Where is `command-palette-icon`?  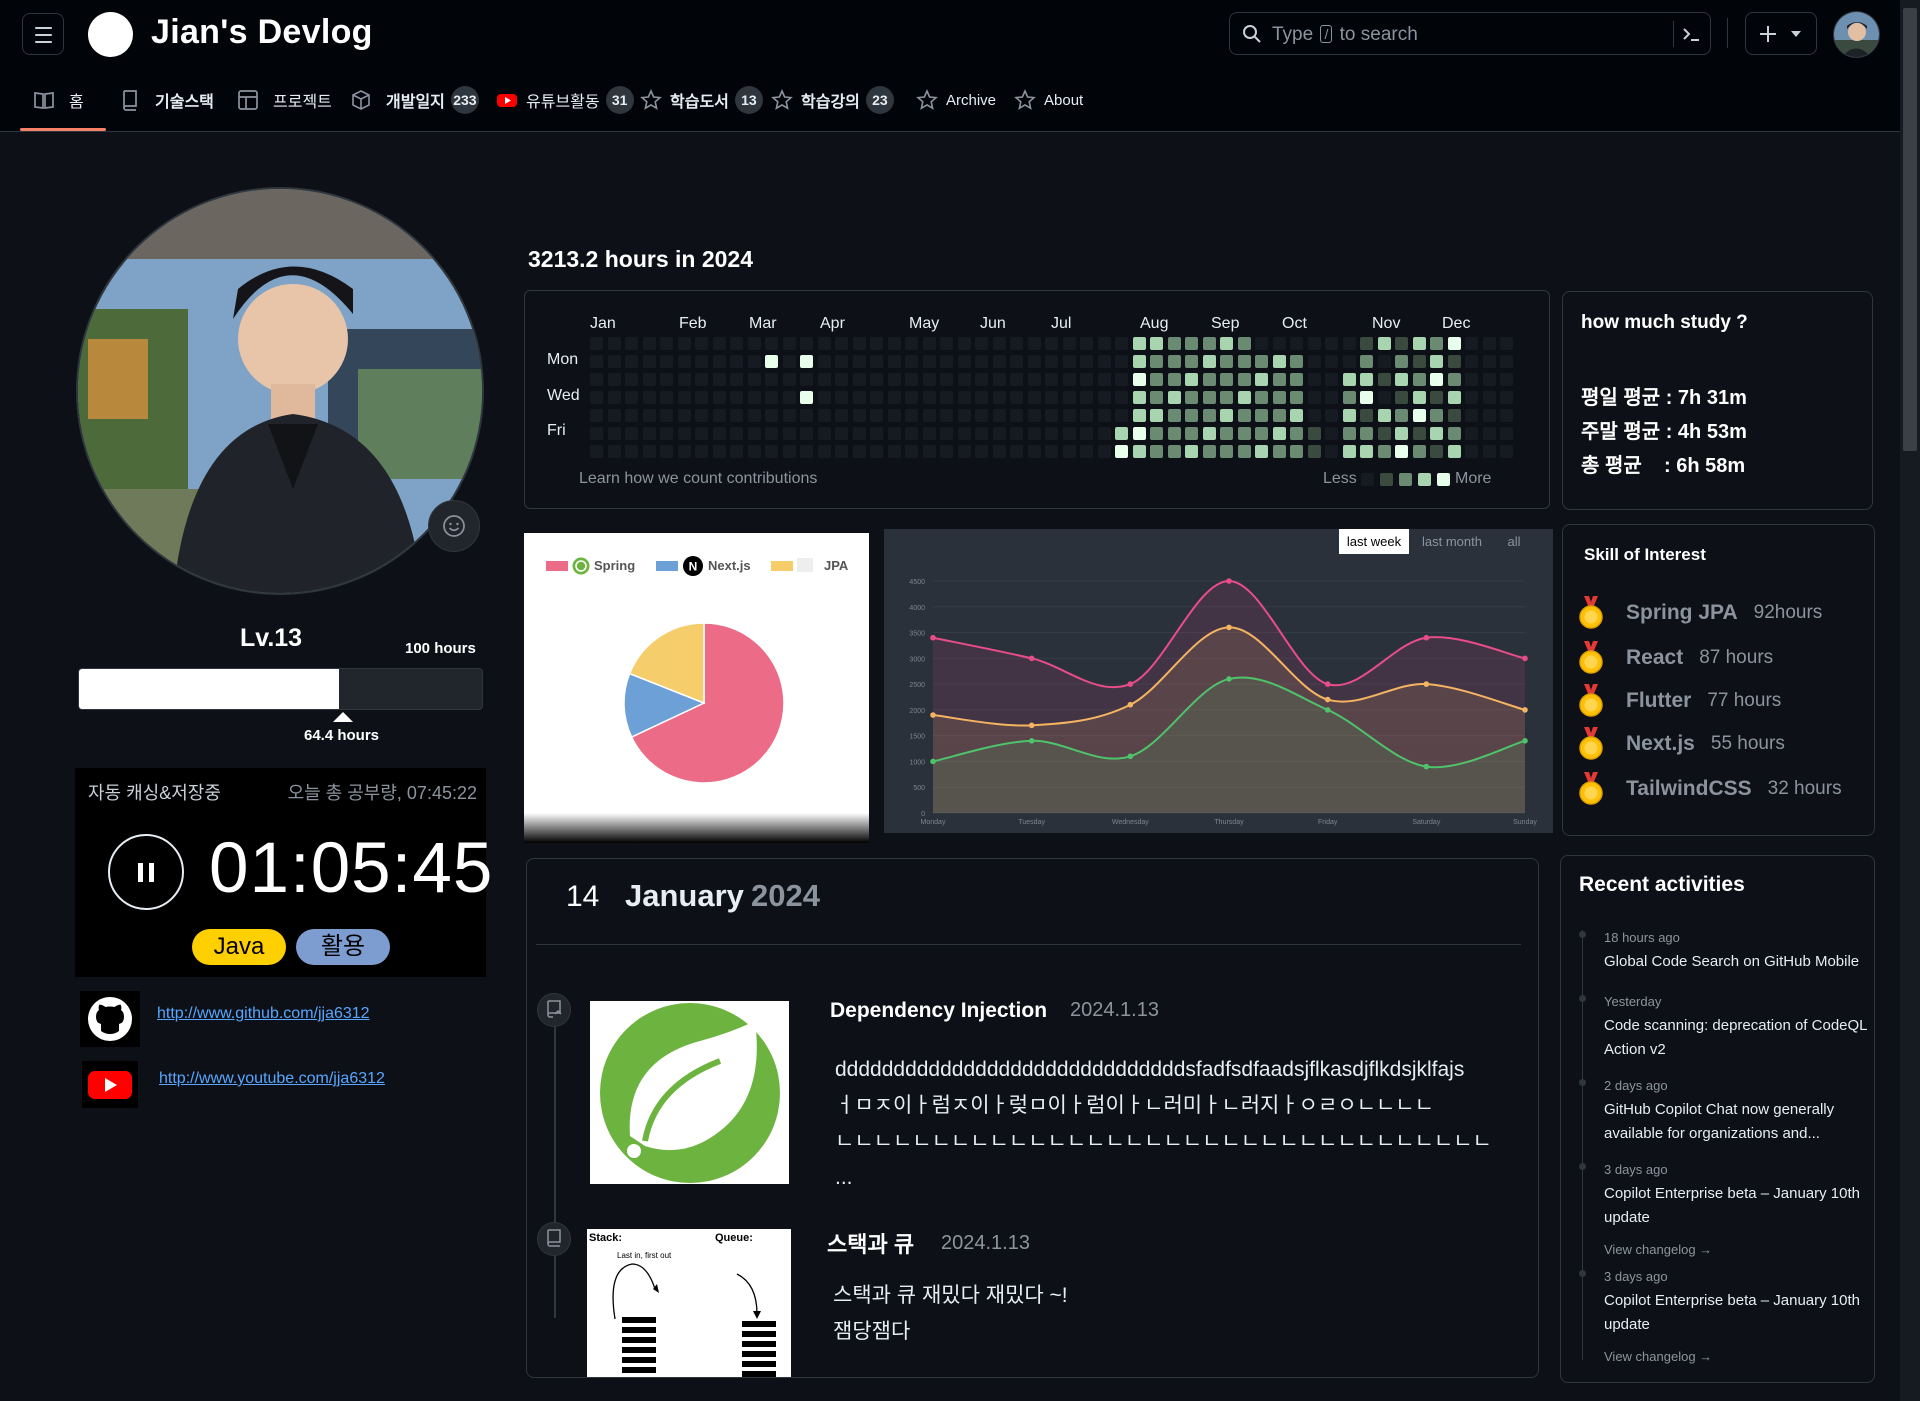 command-palette-icon is located at coordinates (1686, 34).